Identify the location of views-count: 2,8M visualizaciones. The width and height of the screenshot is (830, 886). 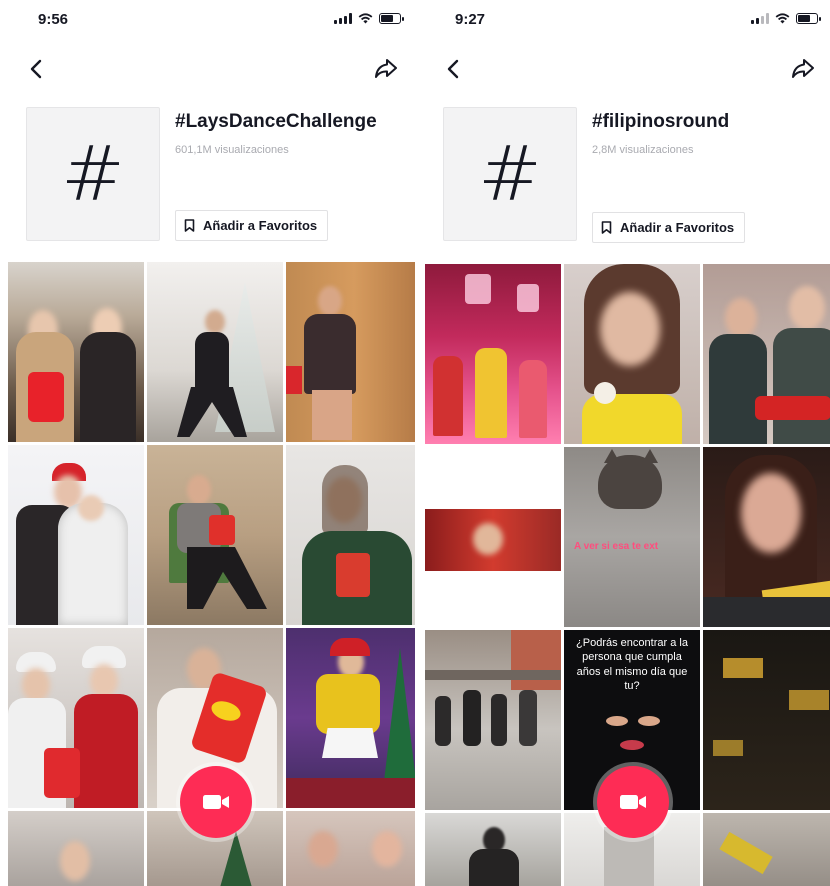
(643, 150).